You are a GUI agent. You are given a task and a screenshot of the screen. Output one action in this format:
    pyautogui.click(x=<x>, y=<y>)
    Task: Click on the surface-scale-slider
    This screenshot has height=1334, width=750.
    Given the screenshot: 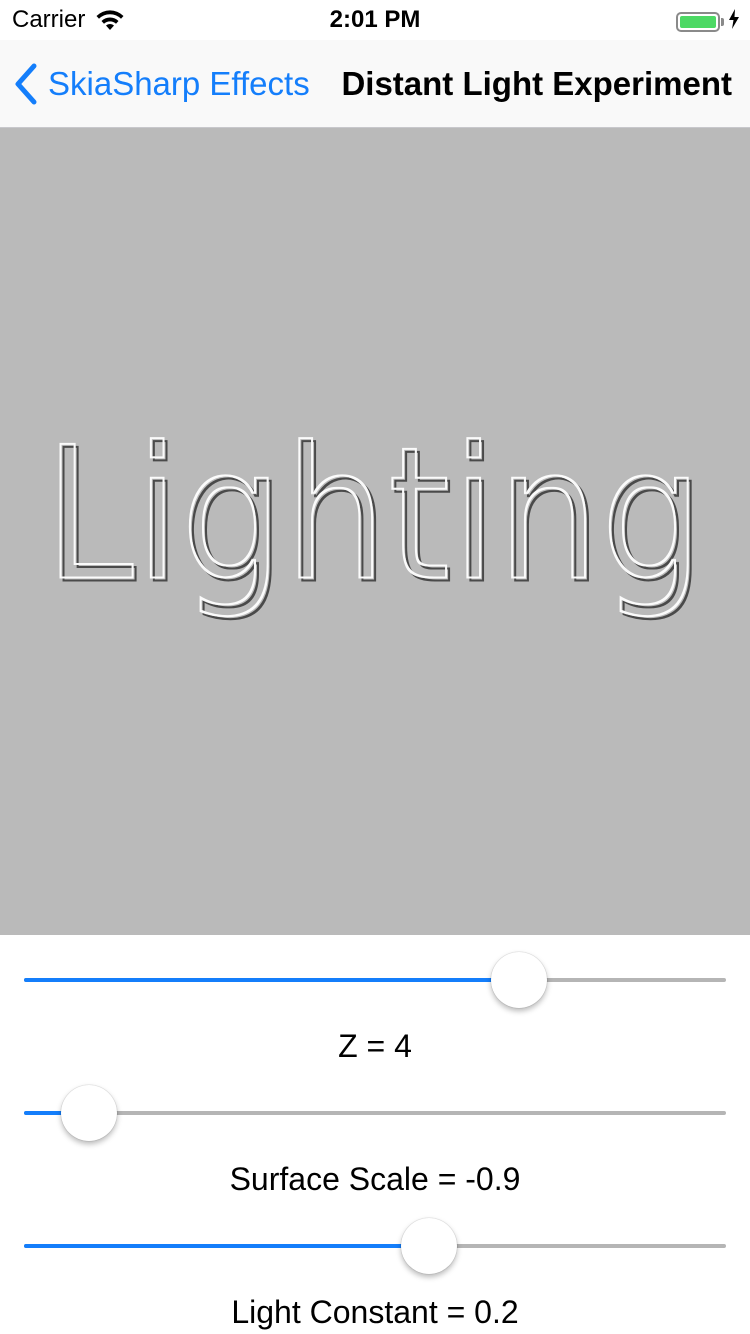 What is the action you would take?
    pyautogui.click(x=375, y=1113)
    